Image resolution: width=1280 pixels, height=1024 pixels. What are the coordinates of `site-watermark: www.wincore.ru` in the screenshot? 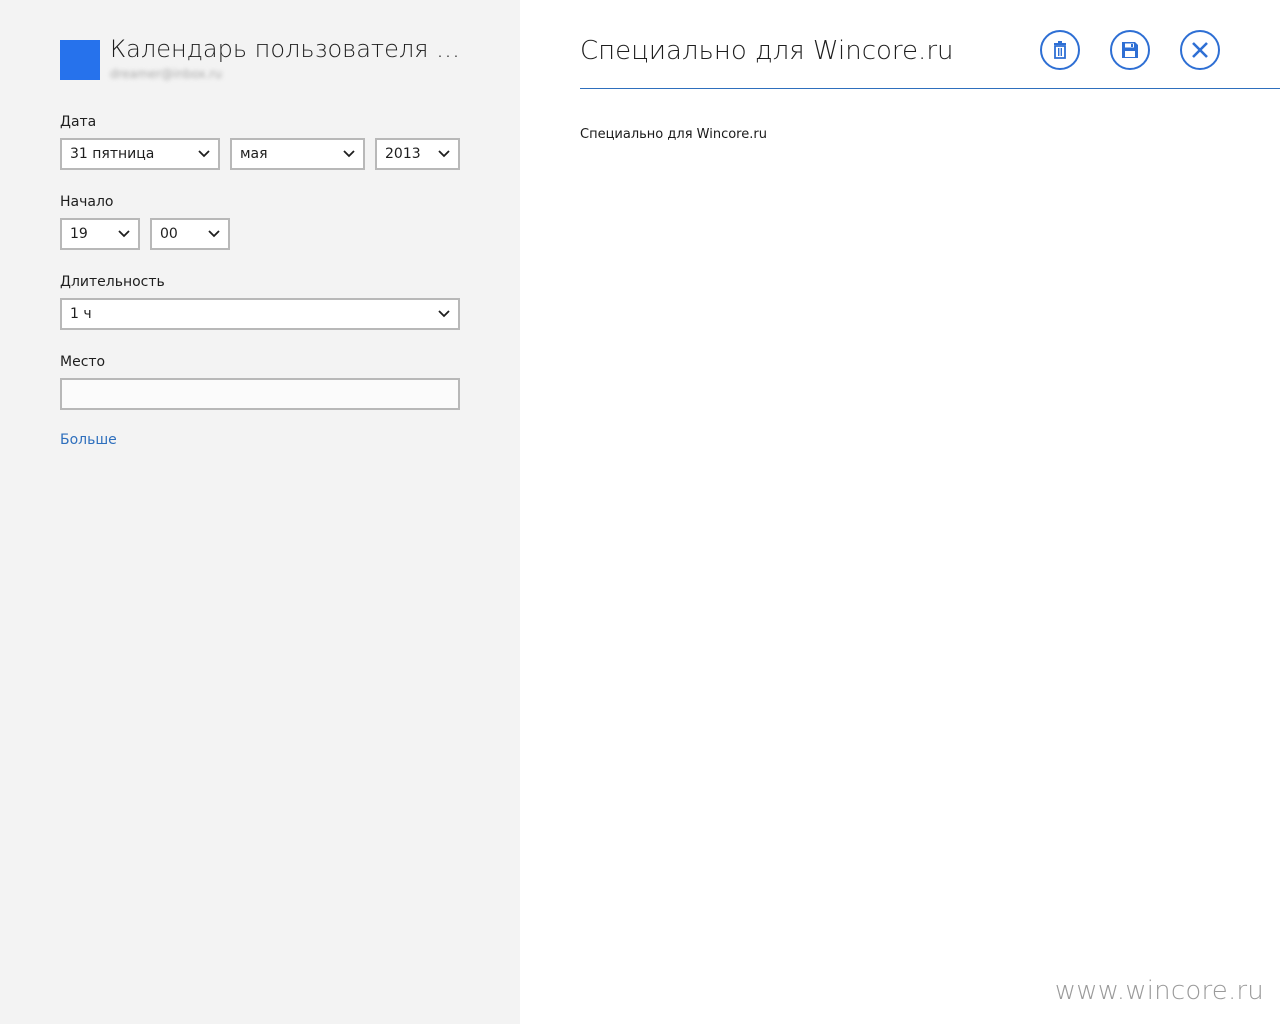 It's located at (1159, 991).